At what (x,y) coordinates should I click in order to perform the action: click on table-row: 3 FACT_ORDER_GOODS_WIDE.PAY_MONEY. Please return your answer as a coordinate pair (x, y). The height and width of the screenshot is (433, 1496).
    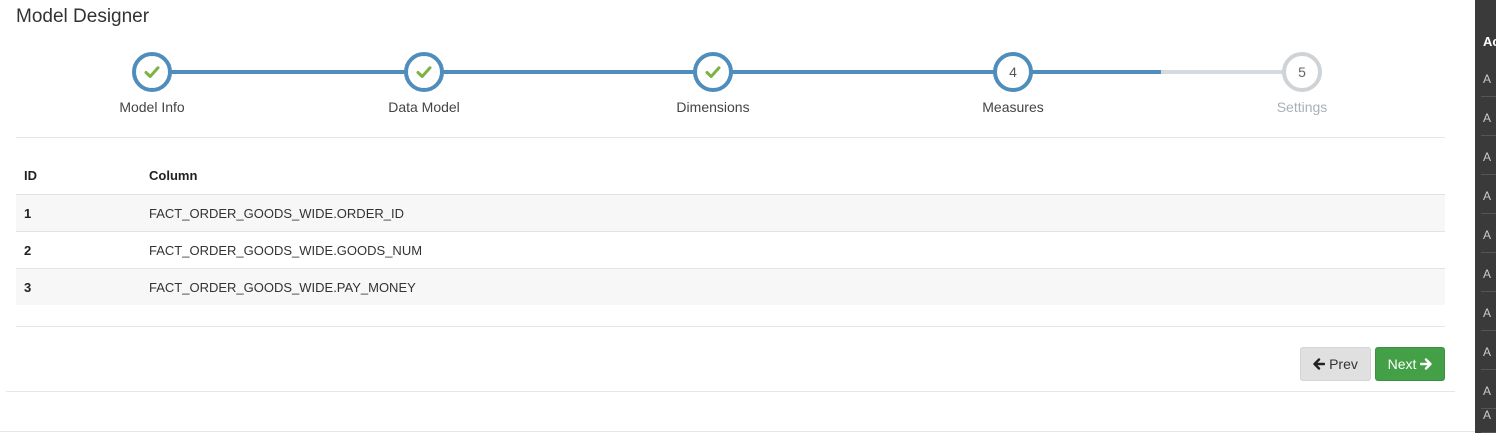
    Looking at the image, I should click on (730, 286).